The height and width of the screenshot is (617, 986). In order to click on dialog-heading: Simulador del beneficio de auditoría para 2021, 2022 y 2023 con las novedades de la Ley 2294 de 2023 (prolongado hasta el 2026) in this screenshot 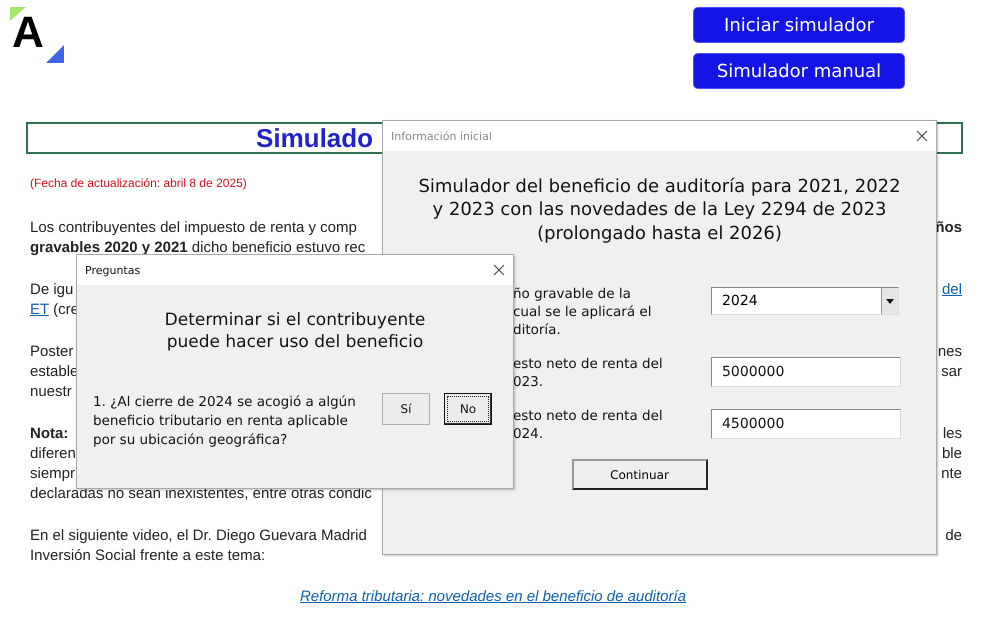, I will do `click(659, 210)`.